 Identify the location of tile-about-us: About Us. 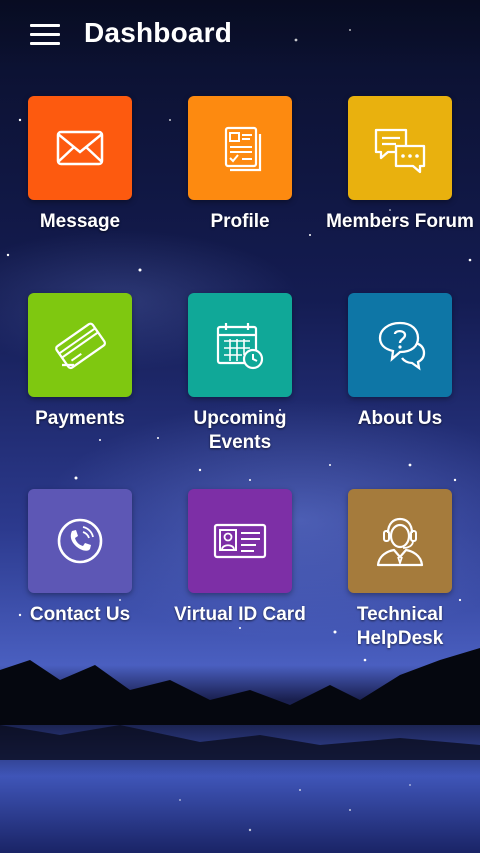
(400, 362).